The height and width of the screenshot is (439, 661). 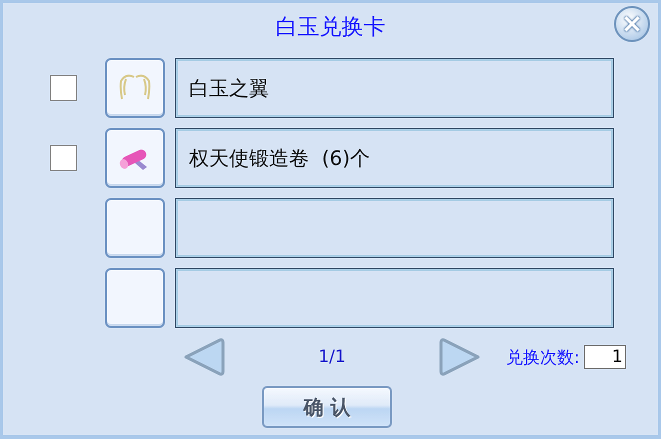 What do you see at coordinates (331, 28) in the screenshot?
I see `window-title: 白玉兑换卡` at bounding box center [331, 28].